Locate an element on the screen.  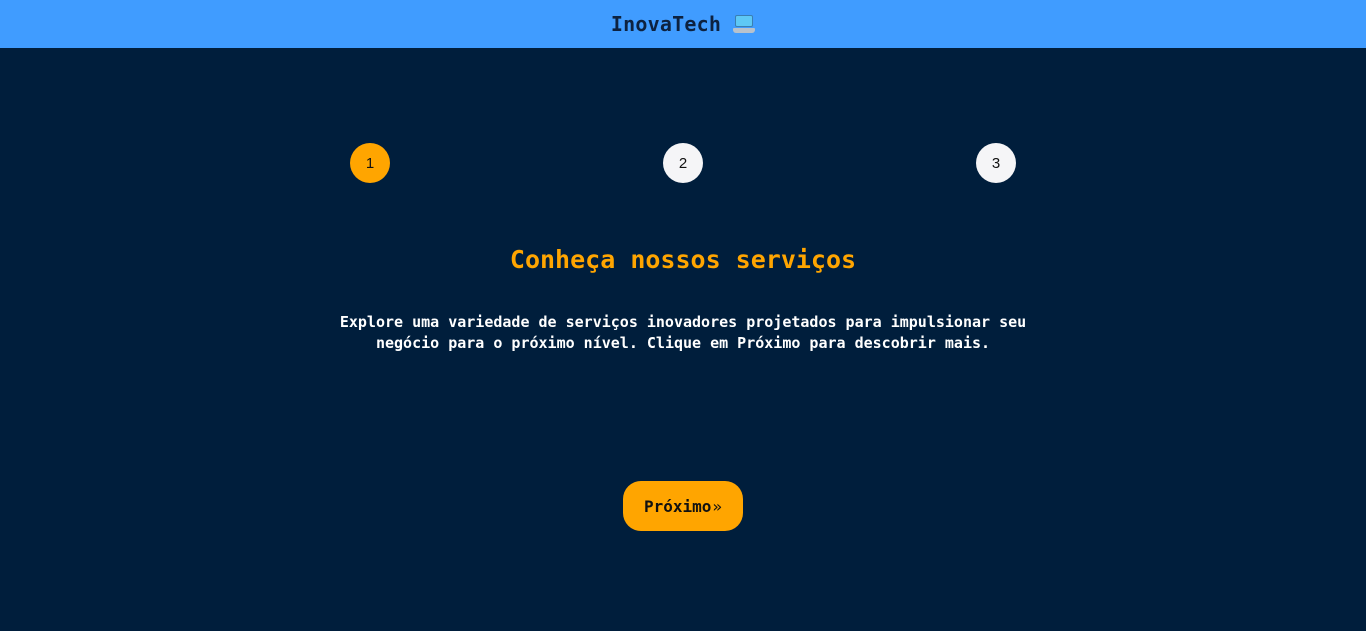
step-1: 1 is located at coordinates (370, 163).